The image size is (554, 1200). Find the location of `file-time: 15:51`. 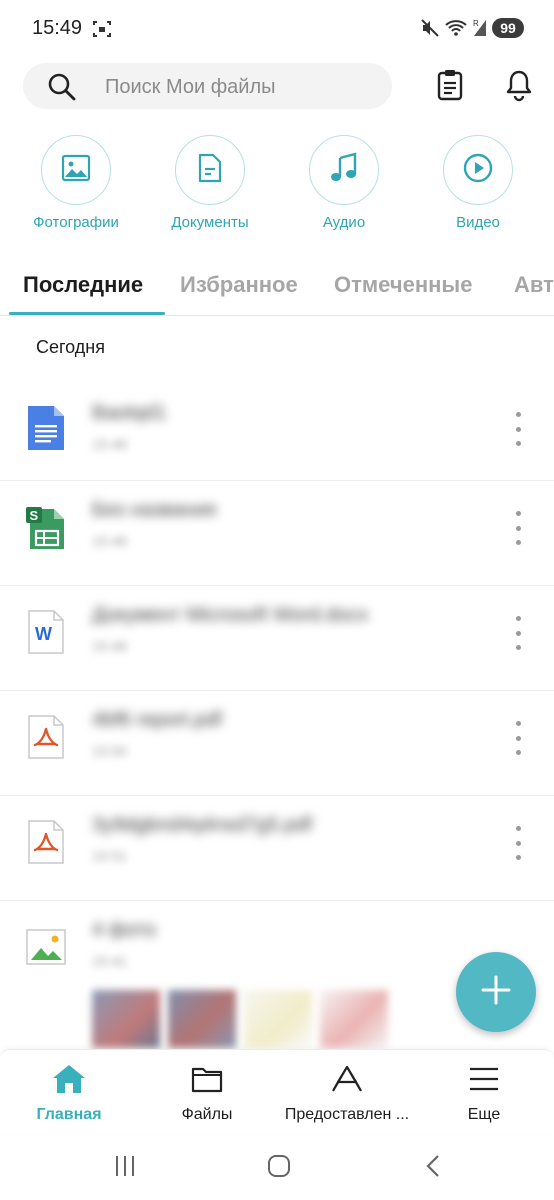

file-time: 15:51 is located at coordinates (110, 856).